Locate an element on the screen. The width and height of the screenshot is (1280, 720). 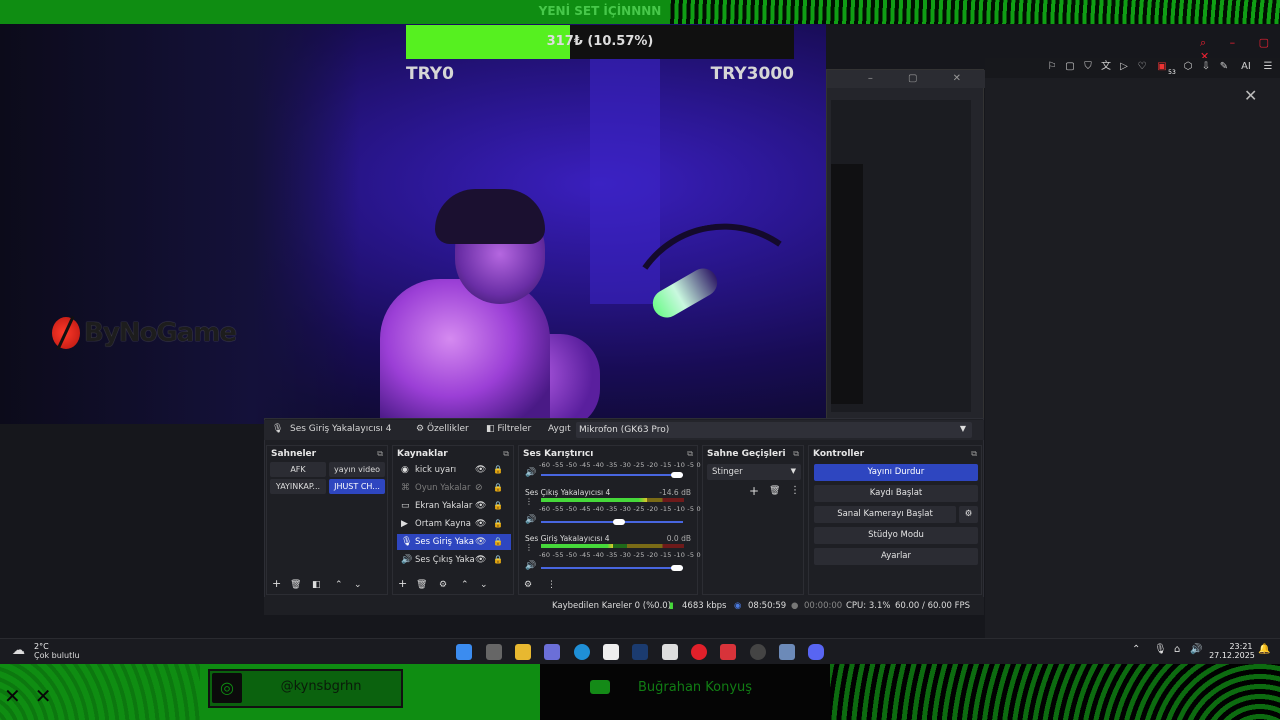
advanced-audio-icon: ⚙ is located at coordinates (528, 585).